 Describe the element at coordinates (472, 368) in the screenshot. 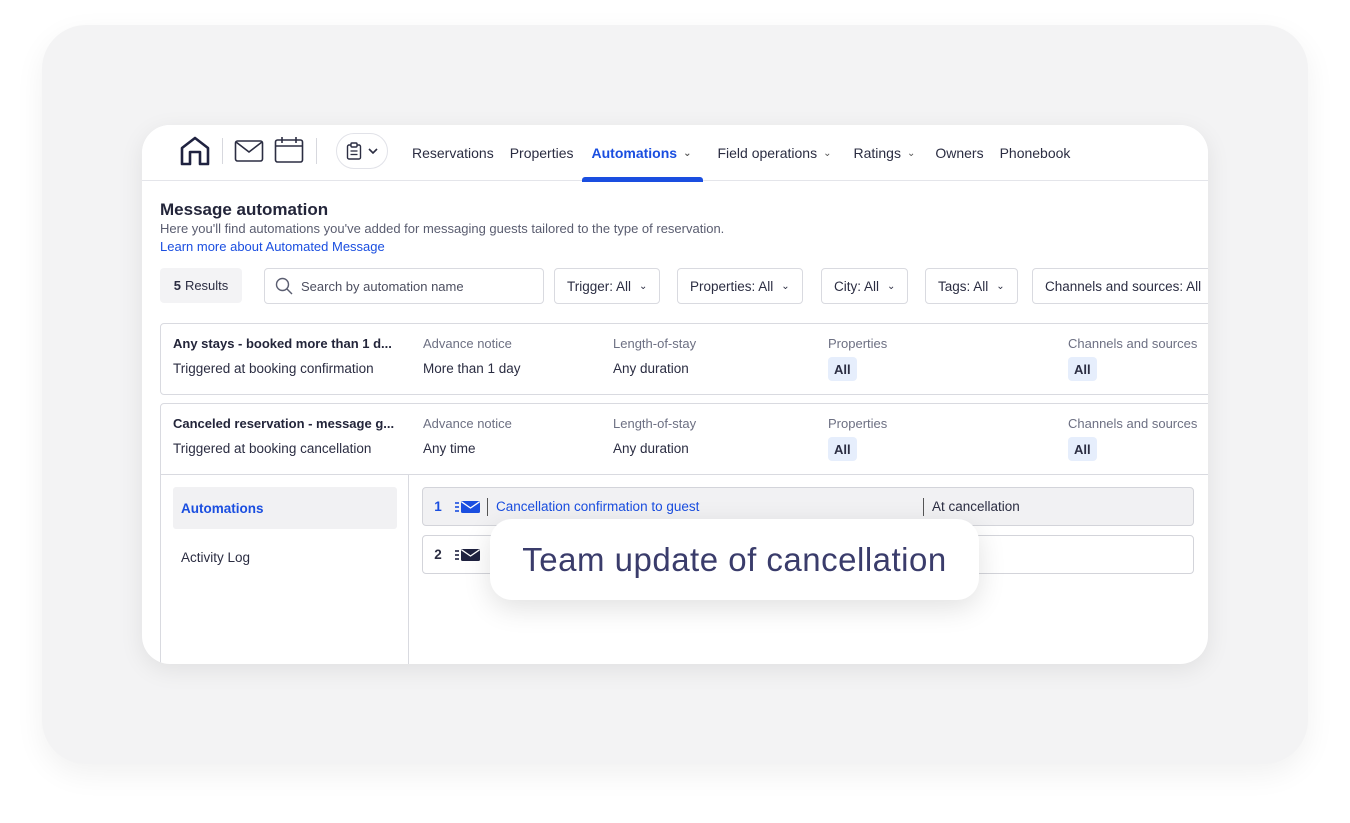

I see `advance-notice-value: More than 1 day` at that location.